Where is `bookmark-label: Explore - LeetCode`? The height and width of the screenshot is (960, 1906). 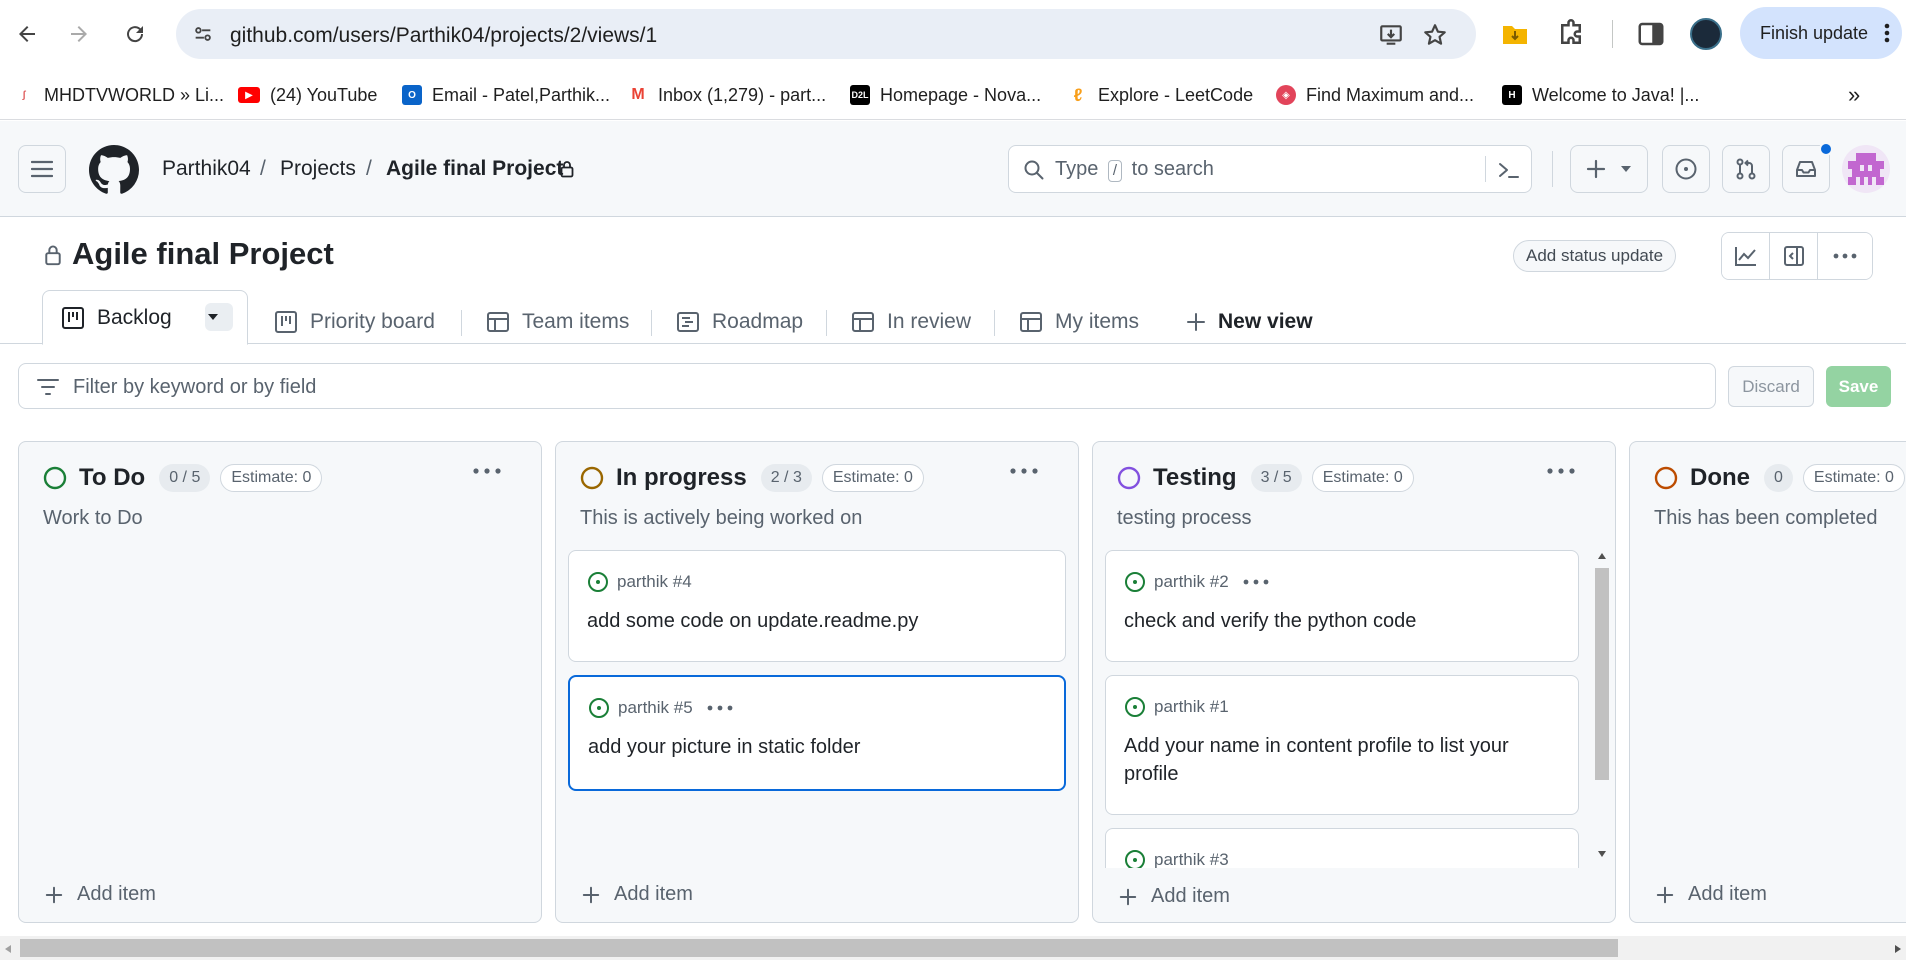 bookmark-label: Explore - LeetCode is located at coordinates (1176, 94).